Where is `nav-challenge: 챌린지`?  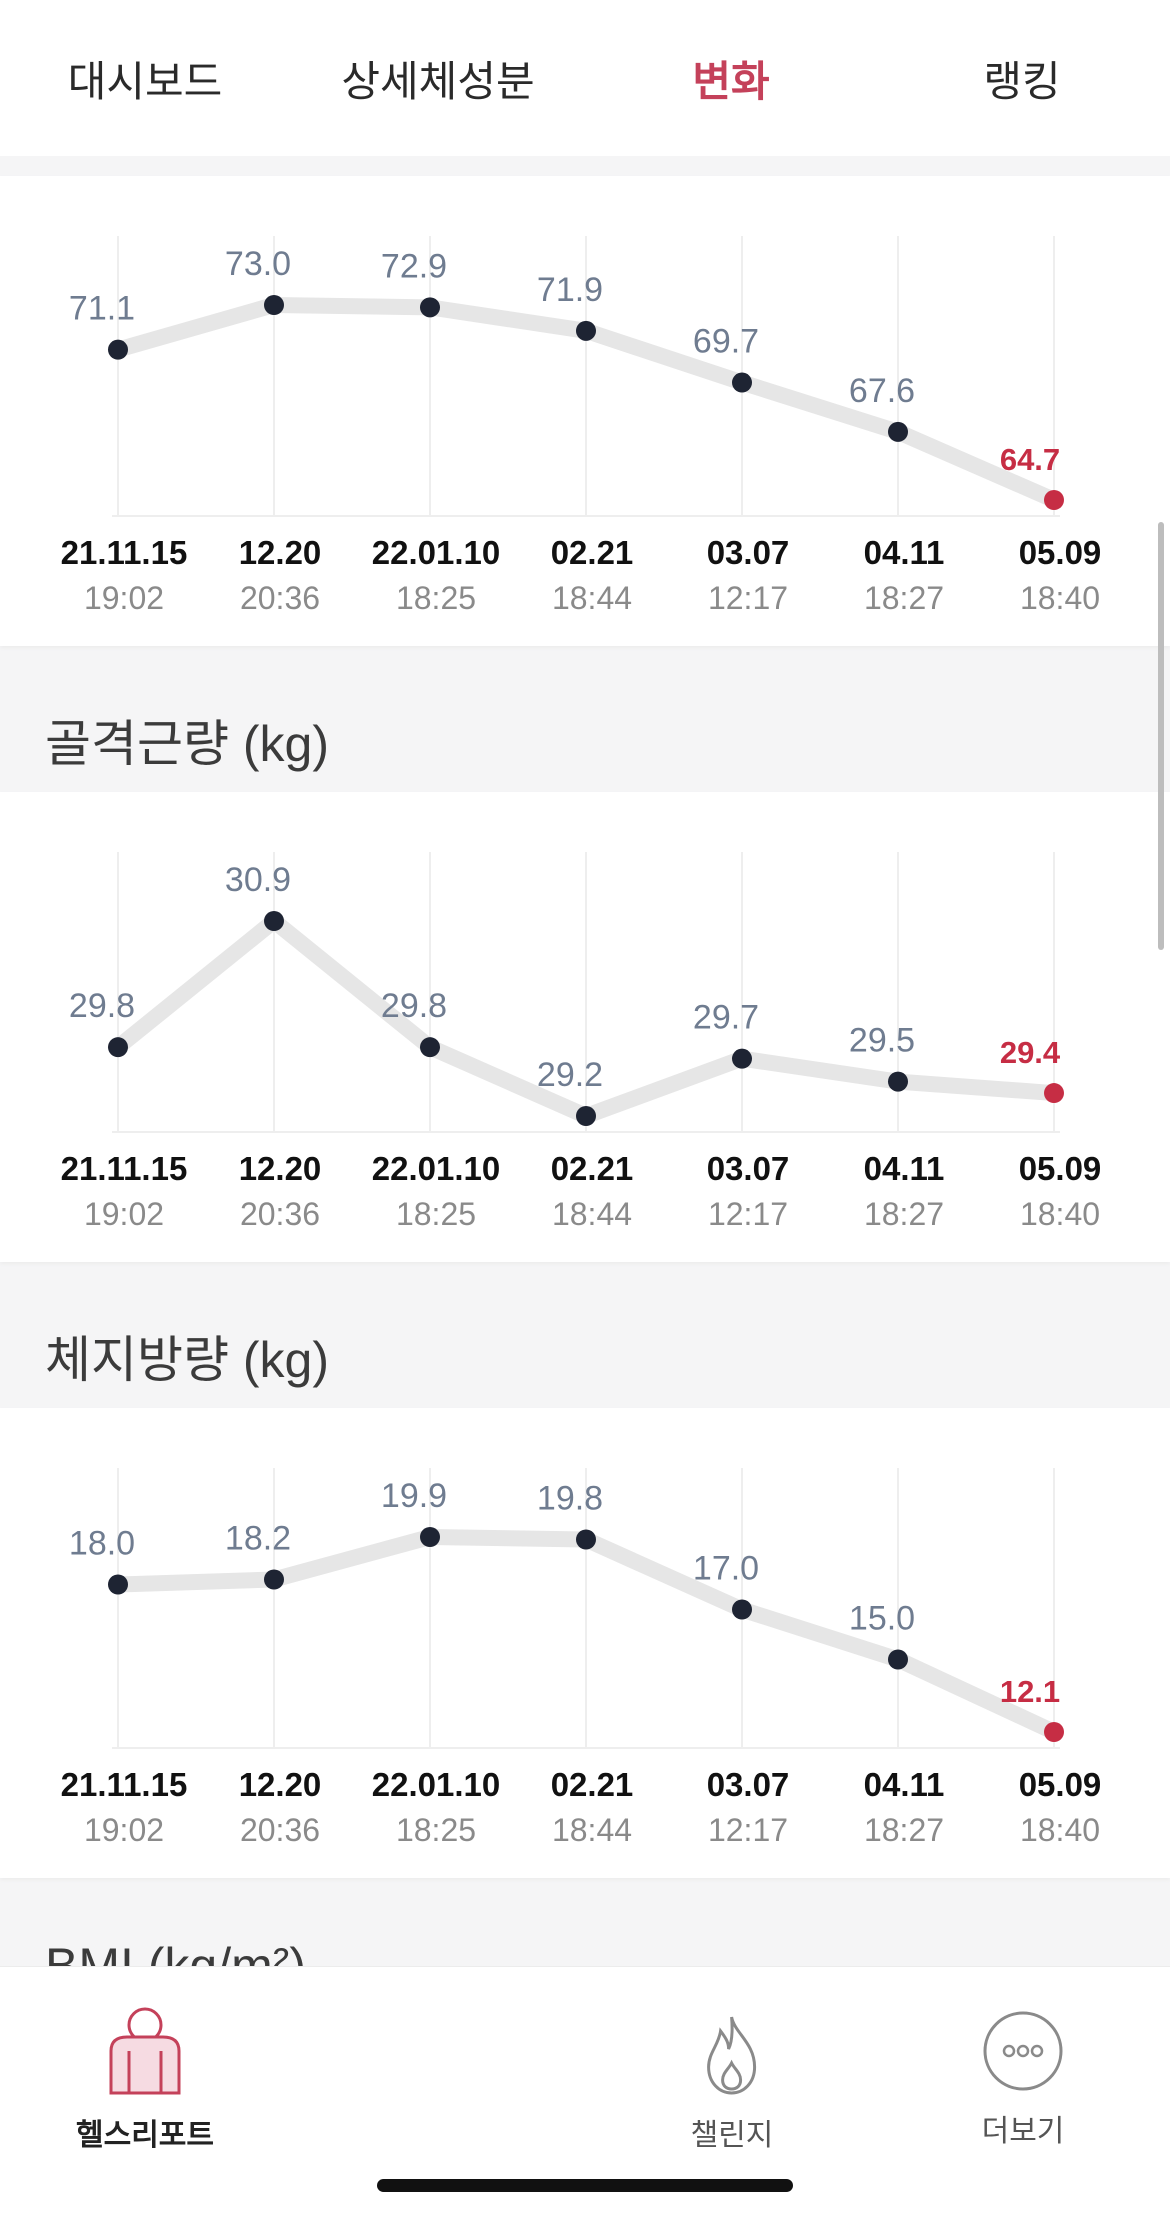 nav-challenge: 챌린지 is located at coordinates (732, 2083).